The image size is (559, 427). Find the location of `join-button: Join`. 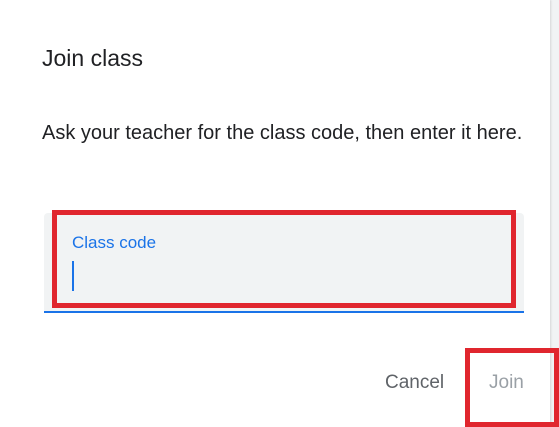

join-button: Join is located at coordinates (506, 383).